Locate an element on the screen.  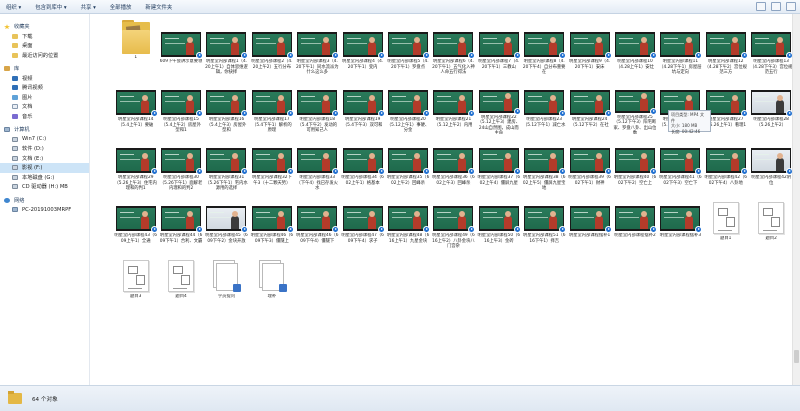
file-item: 明星堂内部课程46（609下午3）僵隧上 is located at coordinates (271, 221).